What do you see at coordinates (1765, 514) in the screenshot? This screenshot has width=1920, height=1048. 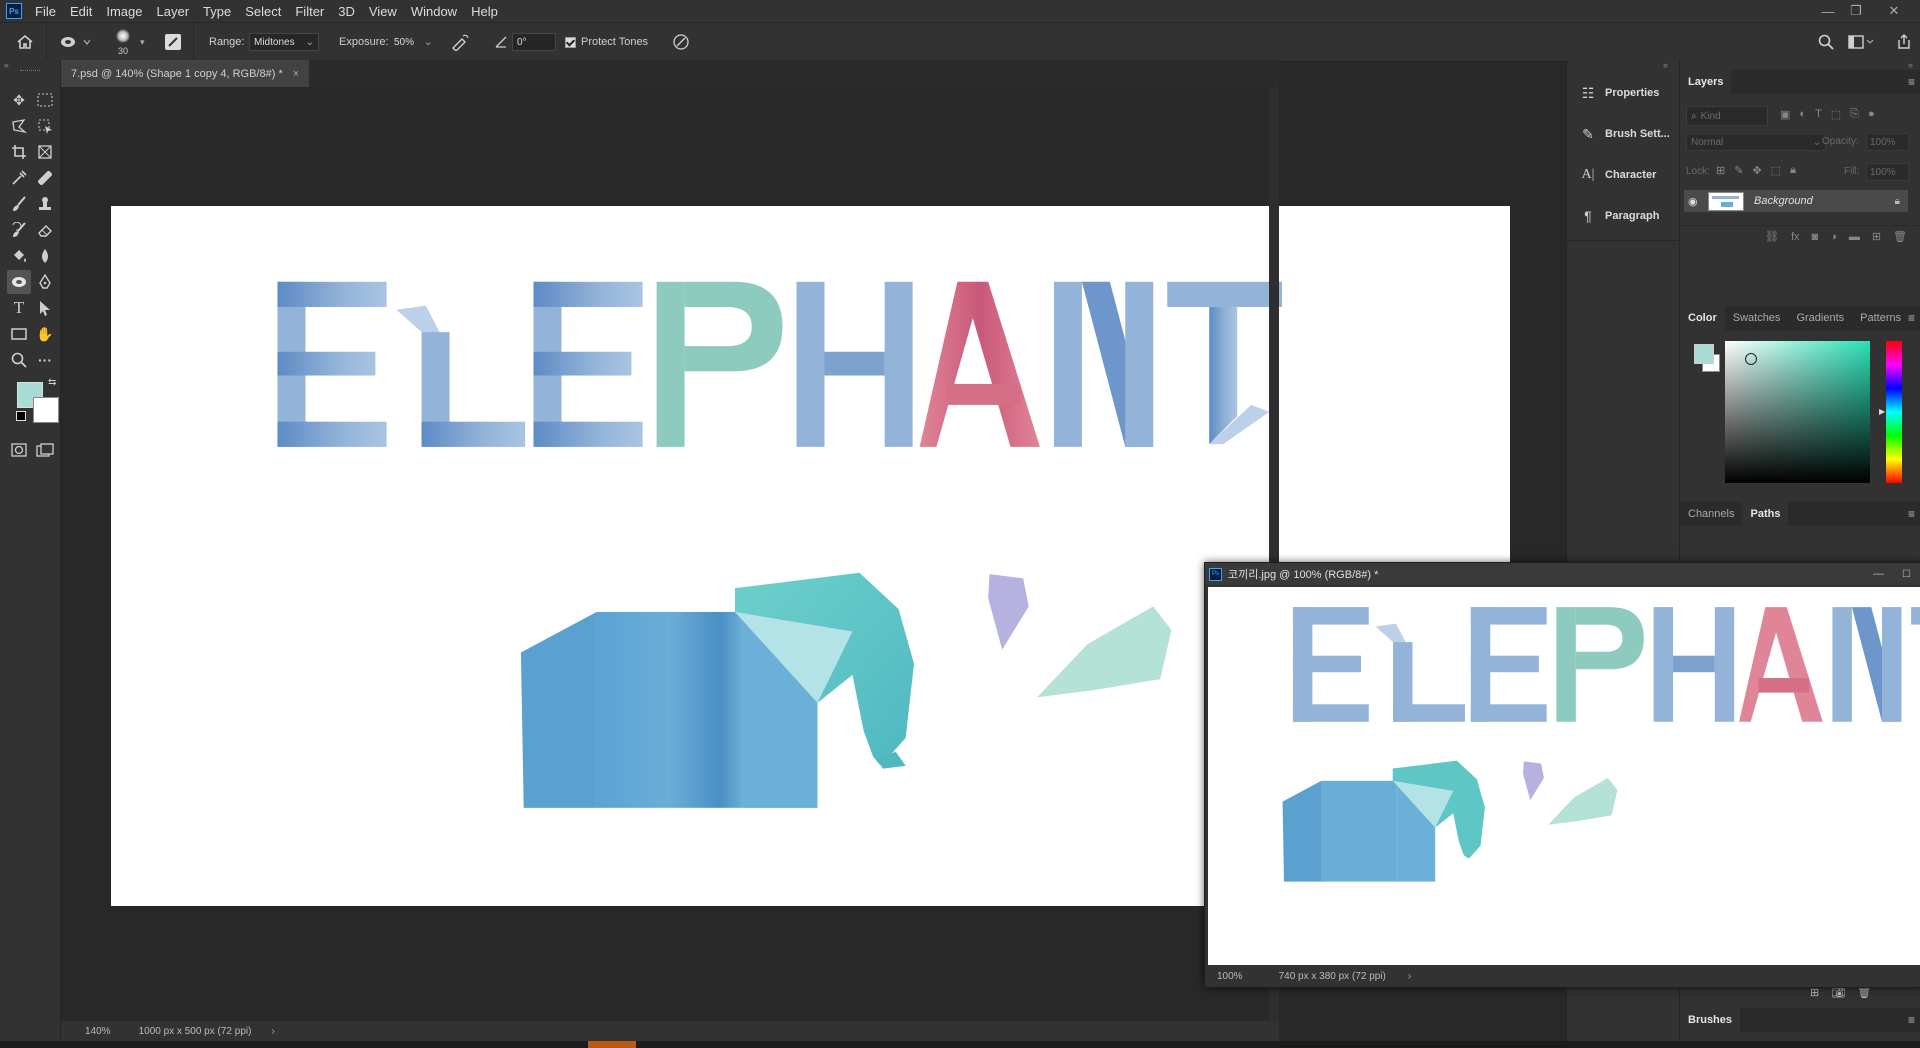 I see `tab-paths: Paths` at bounding box center [1765, 514].